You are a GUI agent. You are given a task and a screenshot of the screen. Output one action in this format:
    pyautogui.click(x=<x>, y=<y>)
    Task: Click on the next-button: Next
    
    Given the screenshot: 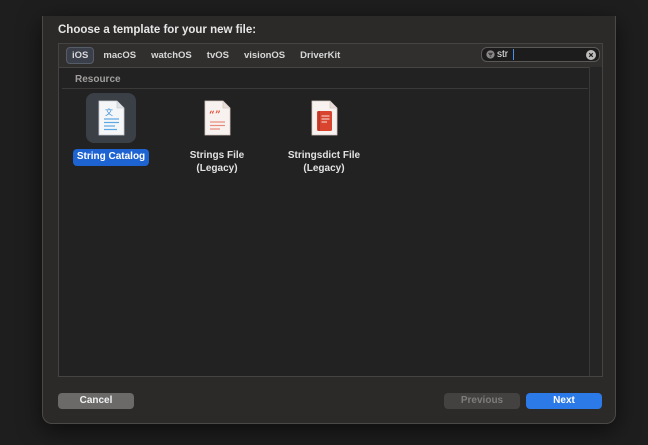 What is the action you would take?
    pyautogui.click(x=564, y=401)
    